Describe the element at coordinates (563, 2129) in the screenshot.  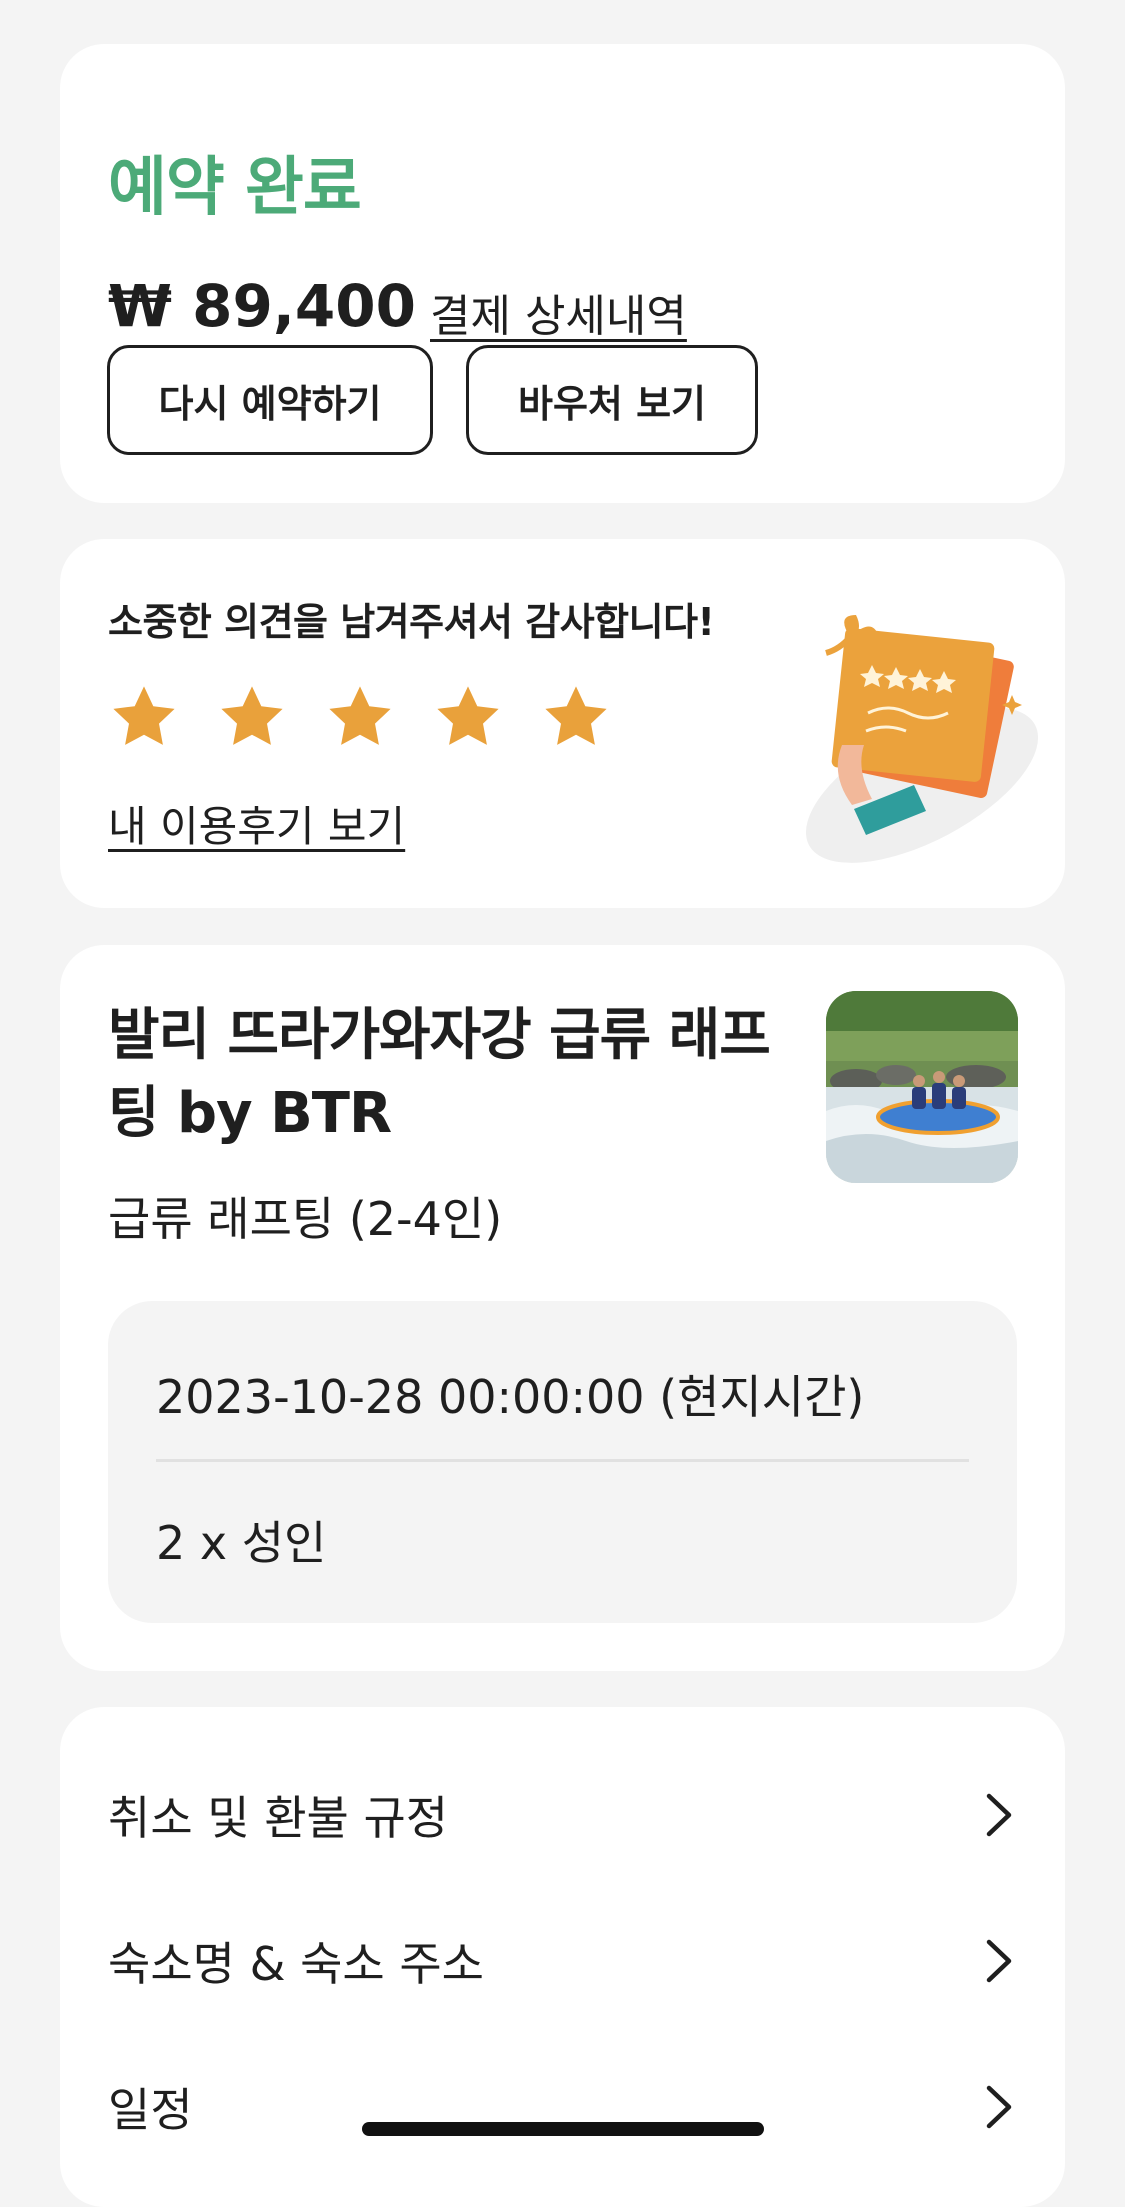
I see `home-indicator` at that location.